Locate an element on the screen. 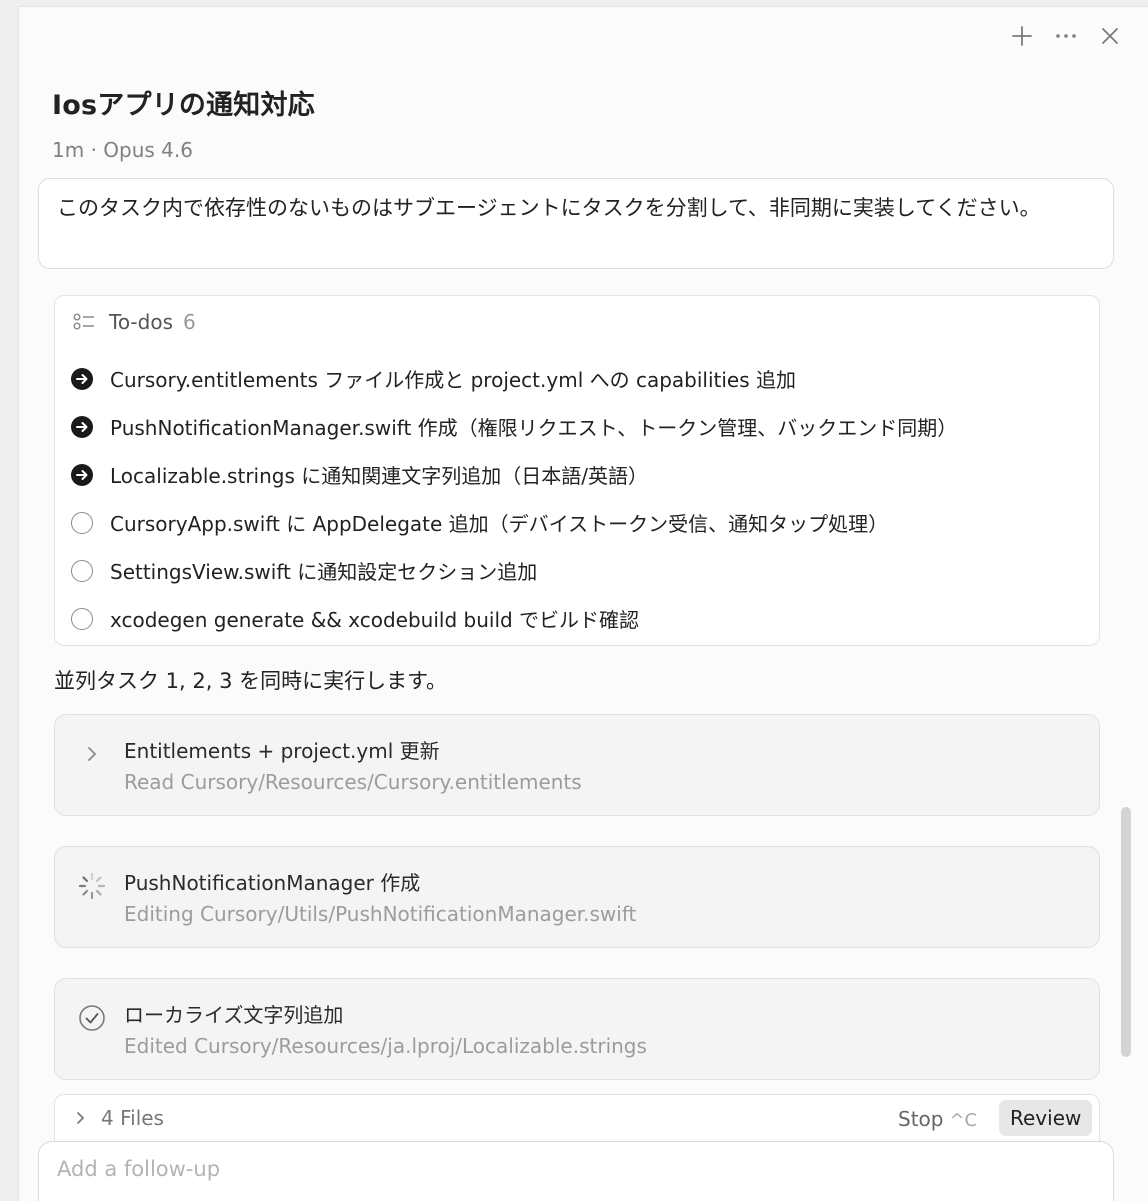 The image size is (1148, 1201). todos-count: 6 is located at coordinates (189, 322).